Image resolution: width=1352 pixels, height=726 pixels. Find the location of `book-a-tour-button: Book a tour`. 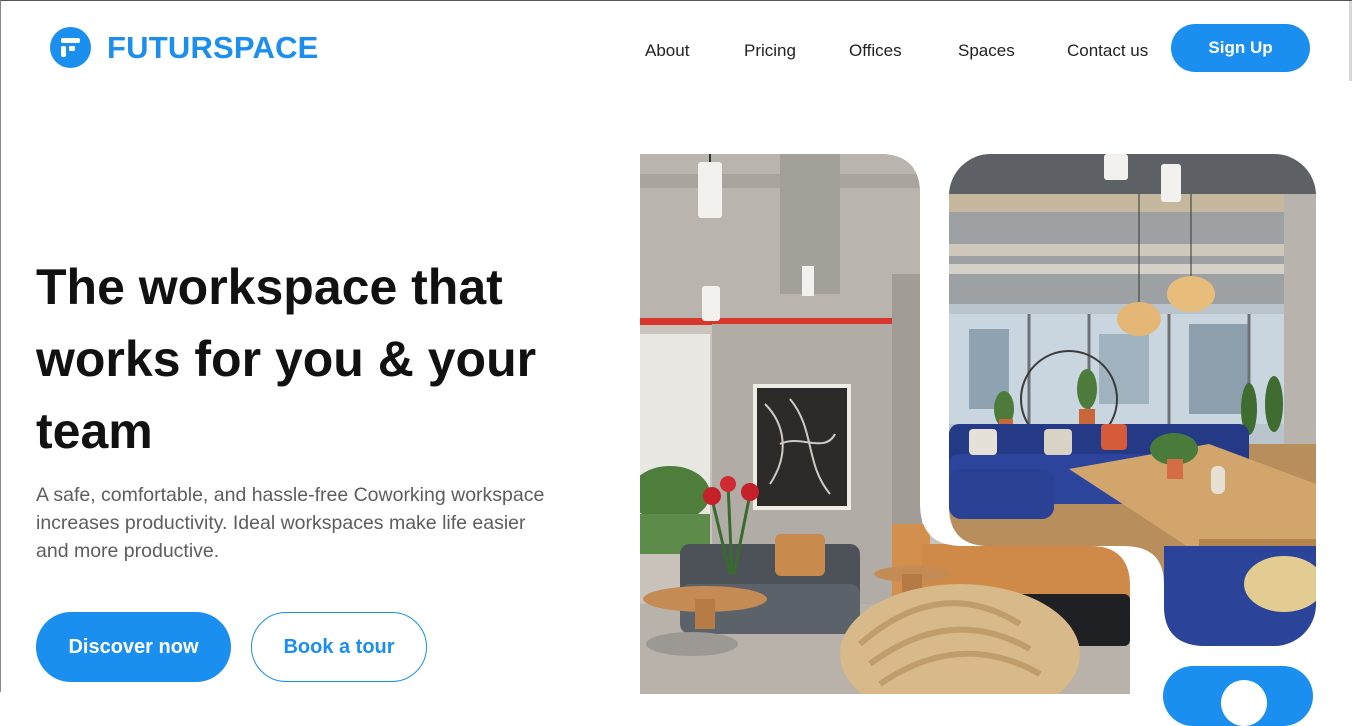

book-a-tour-button: Book a tour is located at coordinates (339, 647).